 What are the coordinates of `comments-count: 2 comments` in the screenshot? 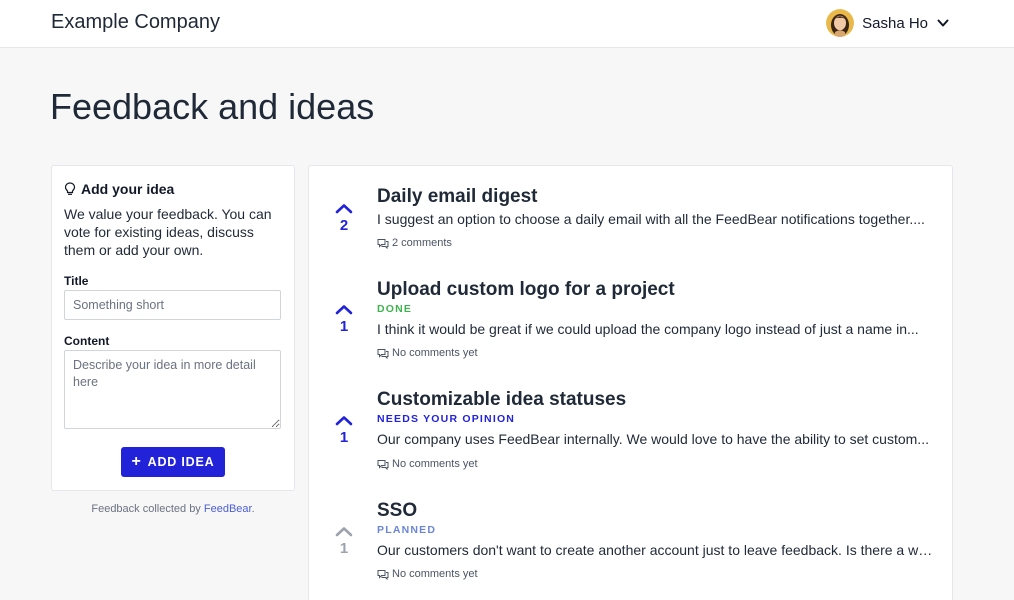 It's located at (422, 243).